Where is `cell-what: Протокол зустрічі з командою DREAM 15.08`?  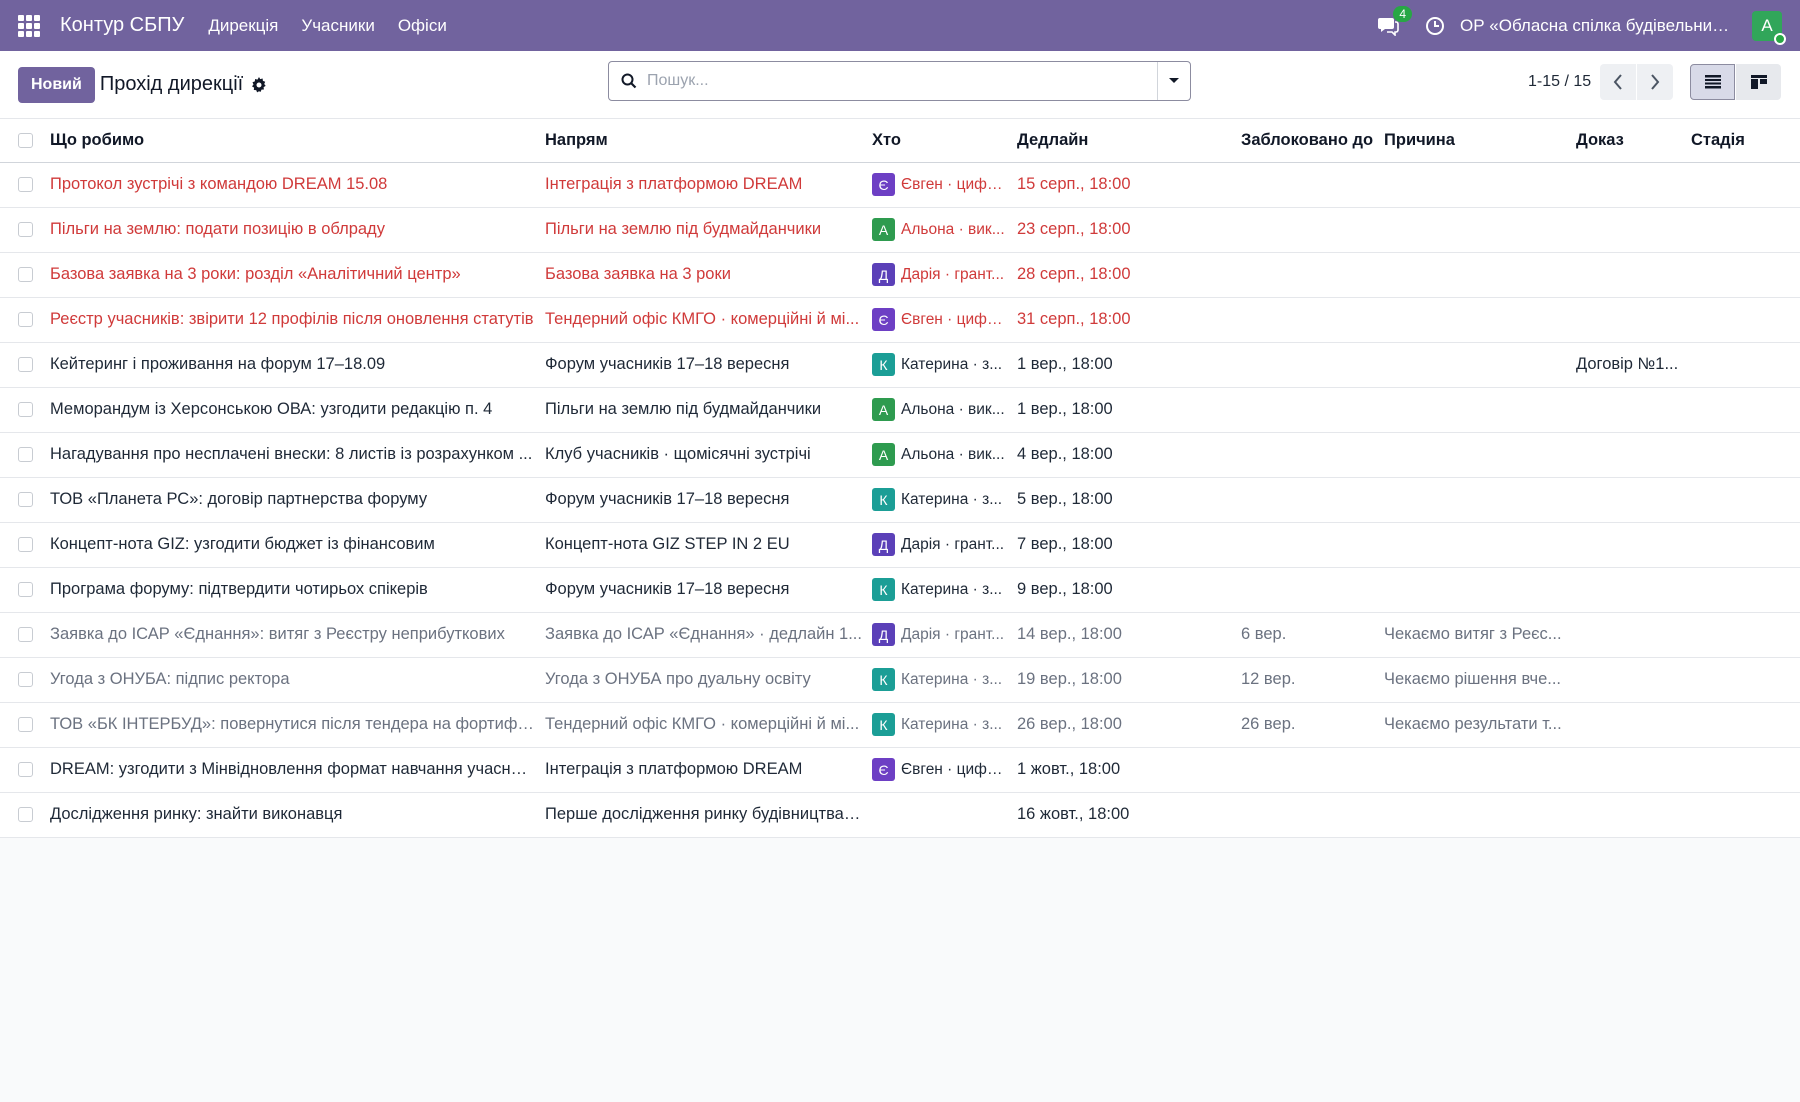
cell-what: Протокол зустрічі з командою DREAM 15.08 is located at coordinates (292, 184).